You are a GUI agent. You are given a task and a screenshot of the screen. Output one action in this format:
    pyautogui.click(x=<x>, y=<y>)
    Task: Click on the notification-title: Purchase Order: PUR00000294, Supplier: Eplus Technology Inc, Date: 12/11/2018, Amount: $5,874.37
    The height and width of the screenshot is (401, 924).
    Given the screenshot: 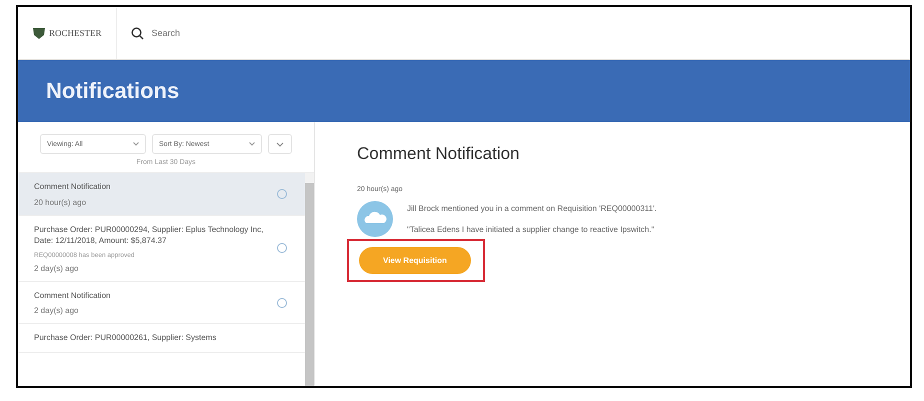 What is the action you would take?
    pyautogui.click(x=149, y=235)
    